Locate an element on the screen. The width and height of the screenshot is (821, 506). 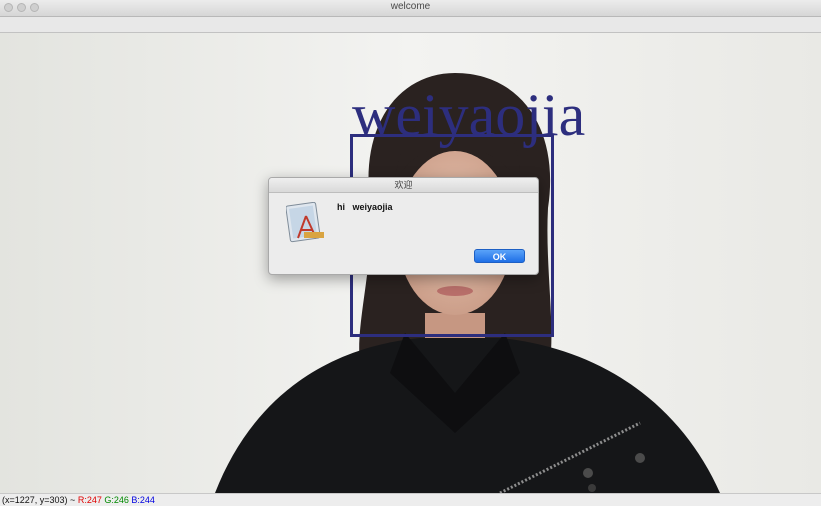
dialog-title: 欢迎 is located at coordinates (403, 185).